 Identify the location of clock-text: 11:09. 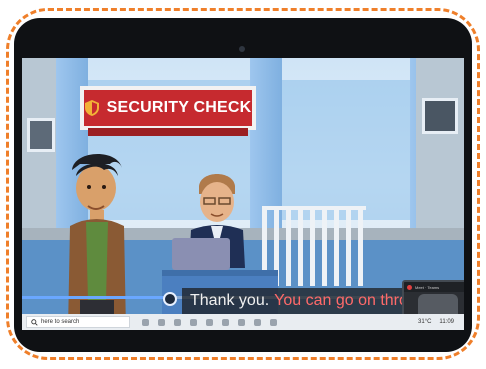
(446, 322).